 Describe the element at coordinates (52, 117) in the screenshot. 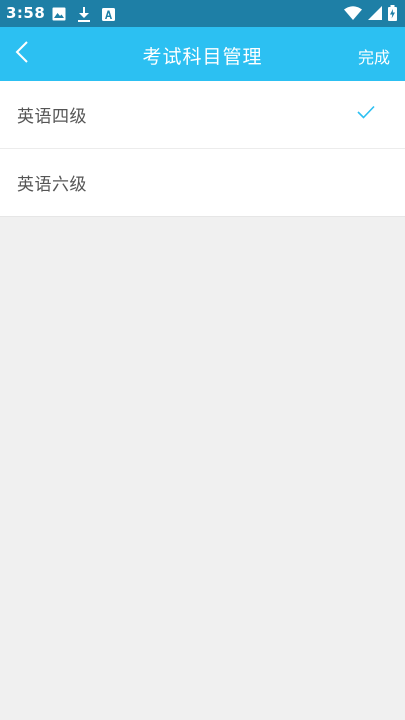

I see `subject-item-label: 英语四级` at that location.